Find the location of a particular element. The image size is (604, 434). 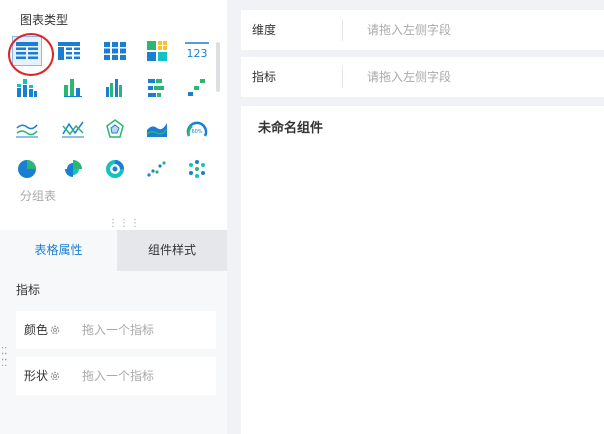

color-metric-field: 颜色 is located at coordinates (116, 330).